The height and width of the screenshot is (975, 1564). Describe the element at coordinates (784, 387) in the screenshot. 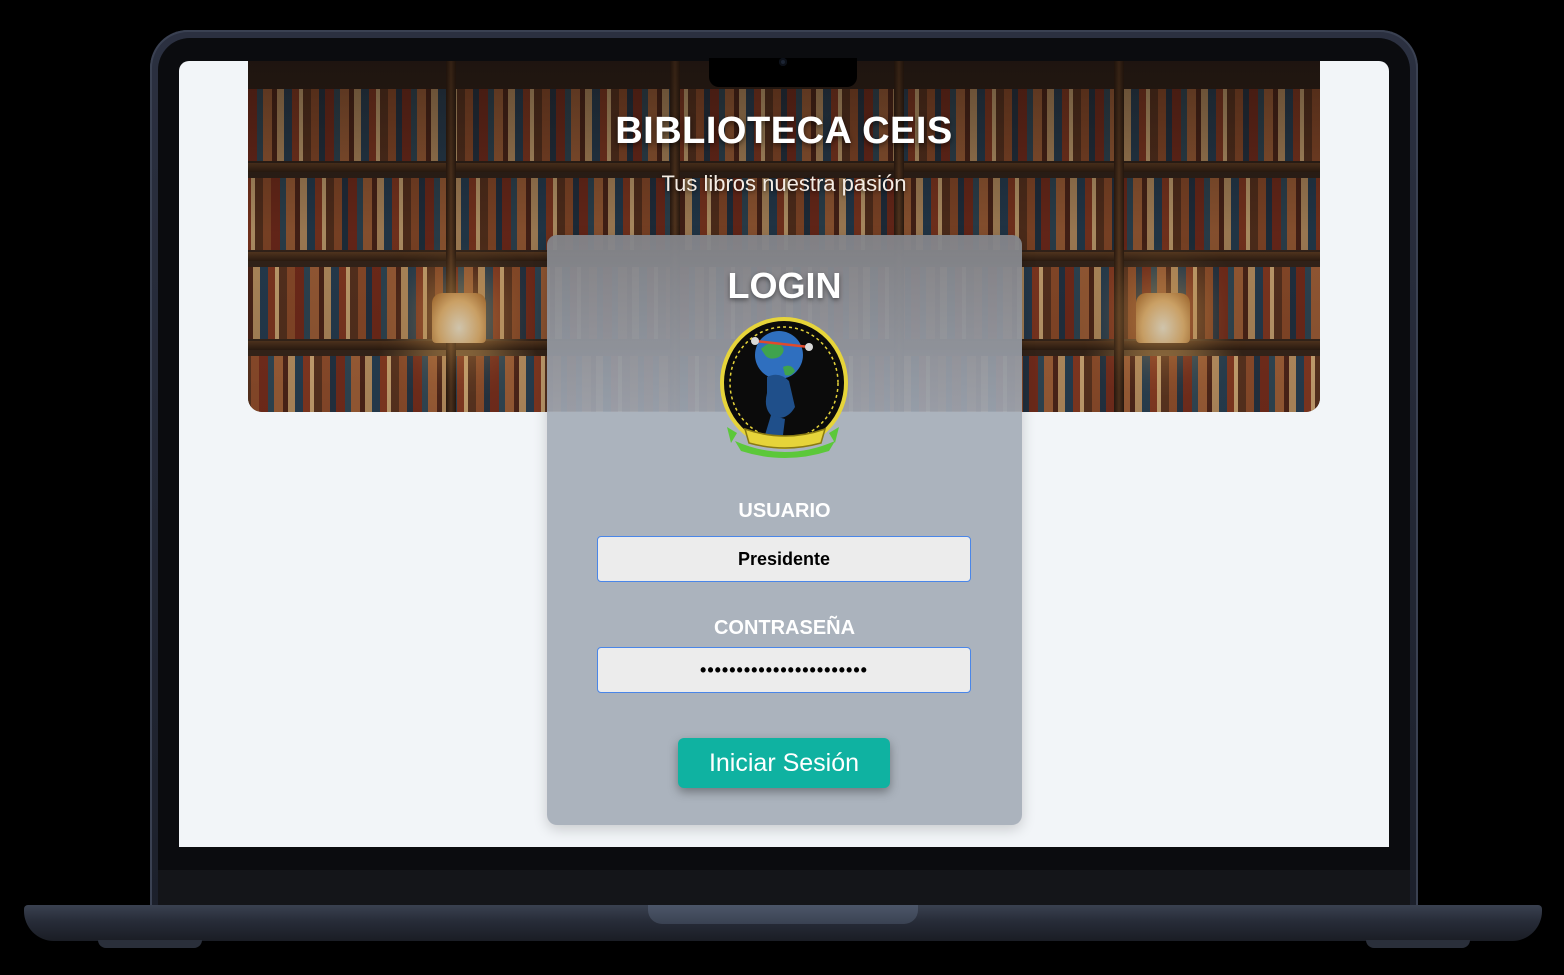

I see `atlas-globe-emblem-icon` at that location.